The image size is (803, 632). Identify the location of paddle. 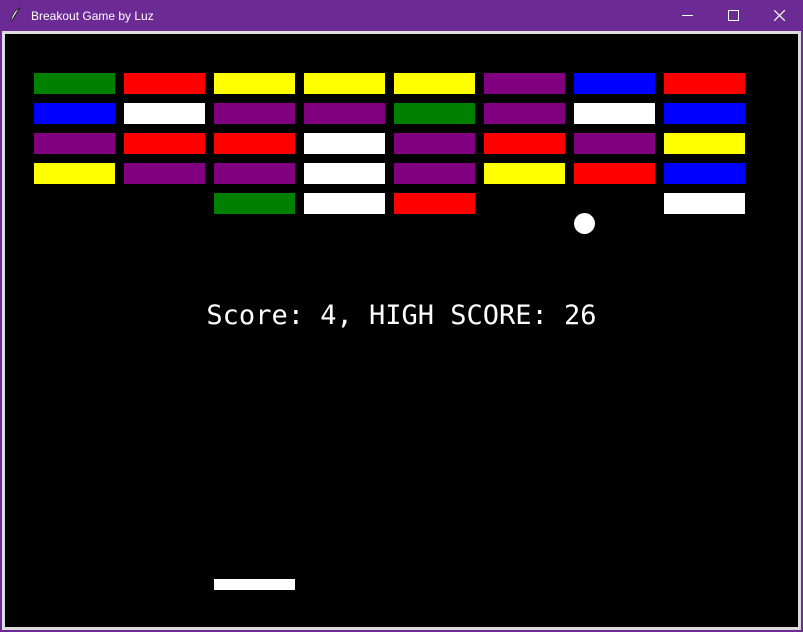
(254, 584).